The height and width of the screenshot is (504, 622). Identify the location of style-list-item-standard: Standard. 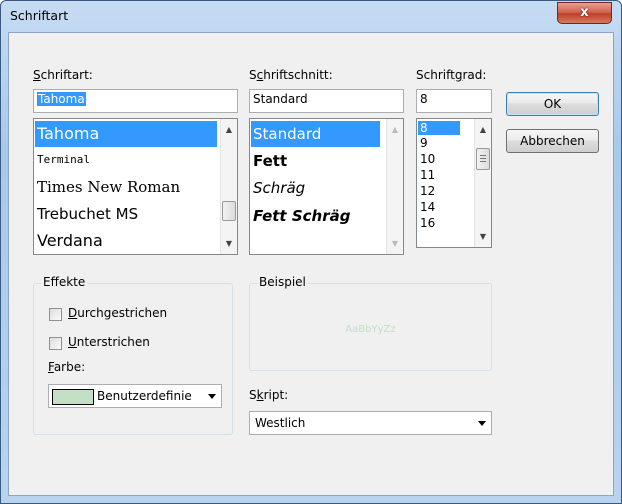
(315, 134).